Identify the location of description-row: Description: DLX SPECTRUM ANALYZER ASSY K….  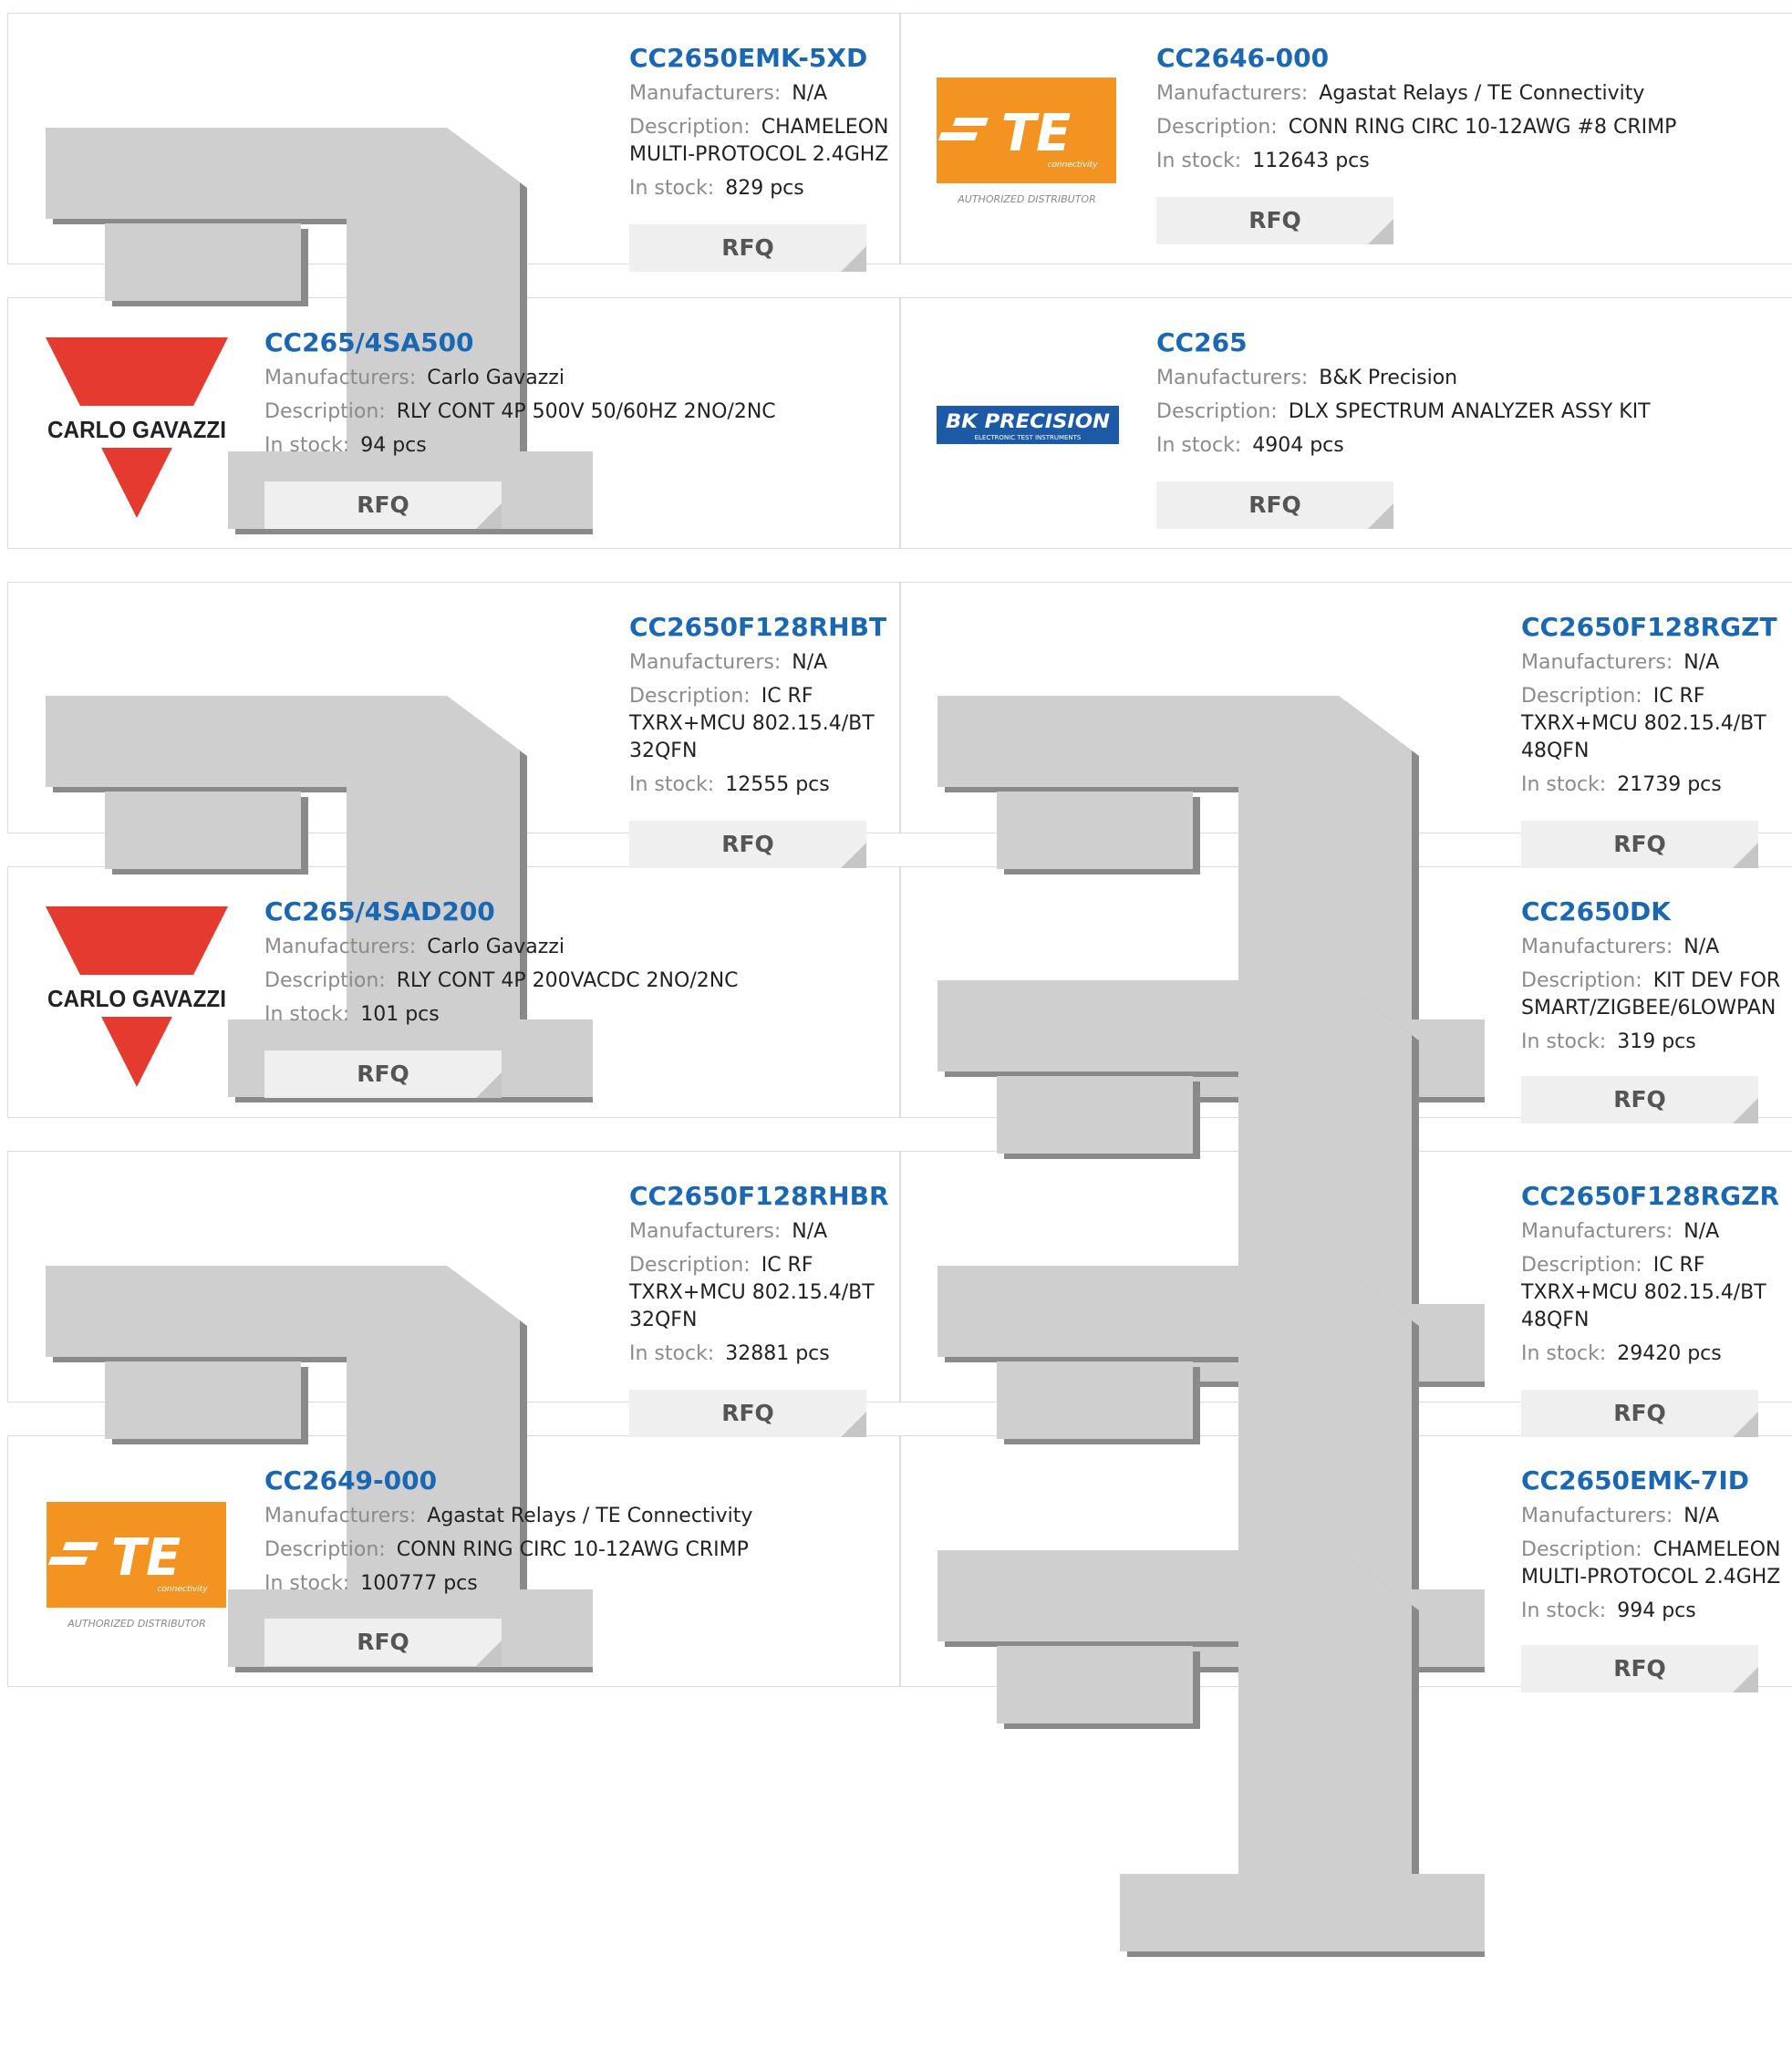
(1471, 412).